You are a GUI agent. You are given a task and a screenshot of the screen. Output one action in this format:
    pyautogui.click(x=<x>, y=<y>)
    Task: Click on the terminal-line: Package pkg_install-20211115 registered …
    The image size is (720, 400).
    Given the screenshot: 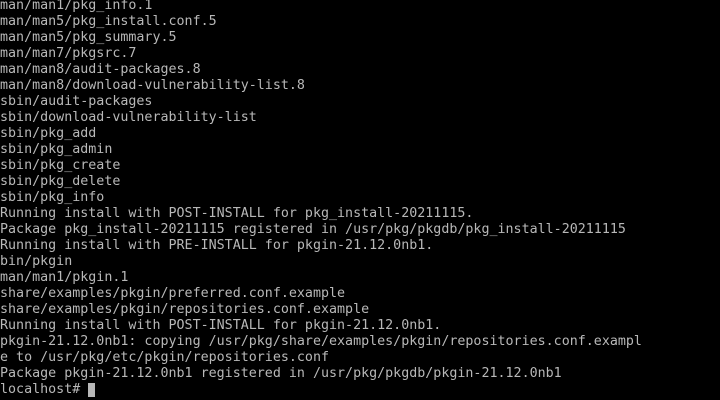 What is the action you would take?
    pyautogui.click(x=313, y=229)
    